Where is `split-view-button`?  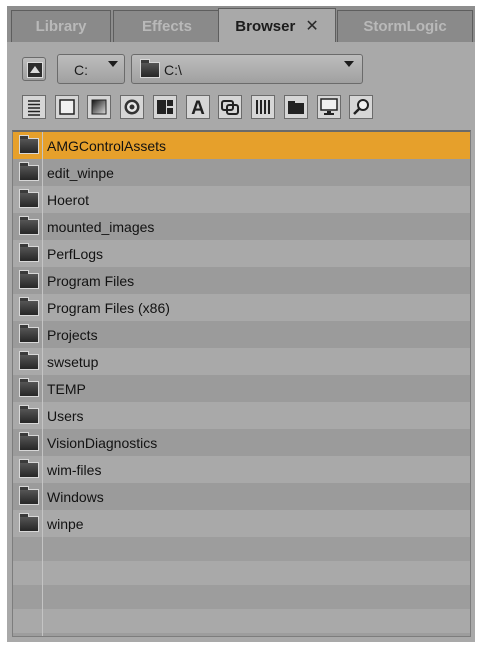
split-view-button is located at coordinates (165, 107).